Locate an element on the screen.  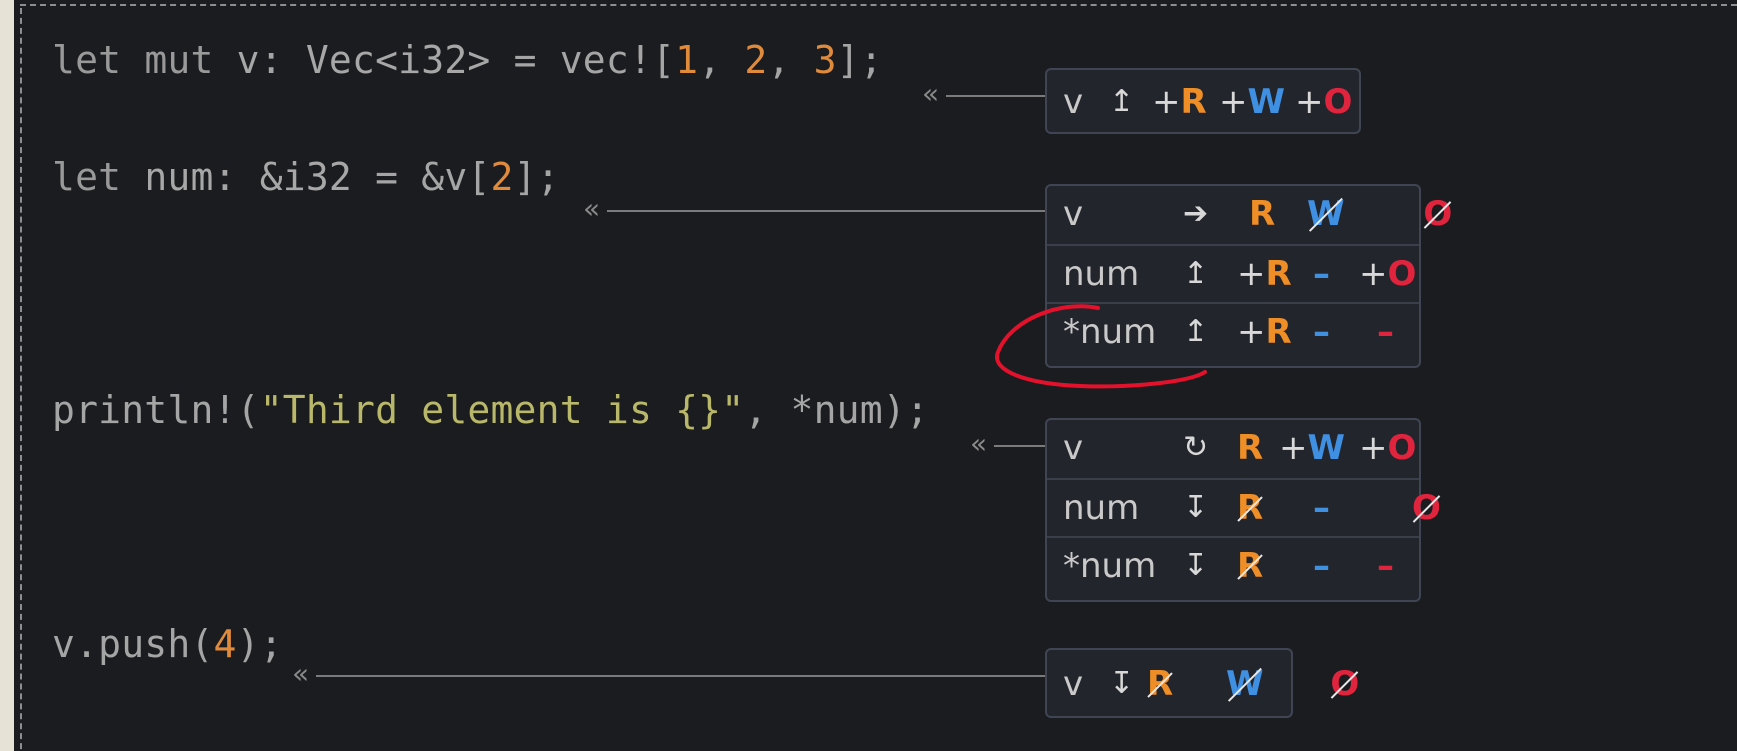
perm-row: *num ↥ +R – – is located at coordinates (1233, 331).